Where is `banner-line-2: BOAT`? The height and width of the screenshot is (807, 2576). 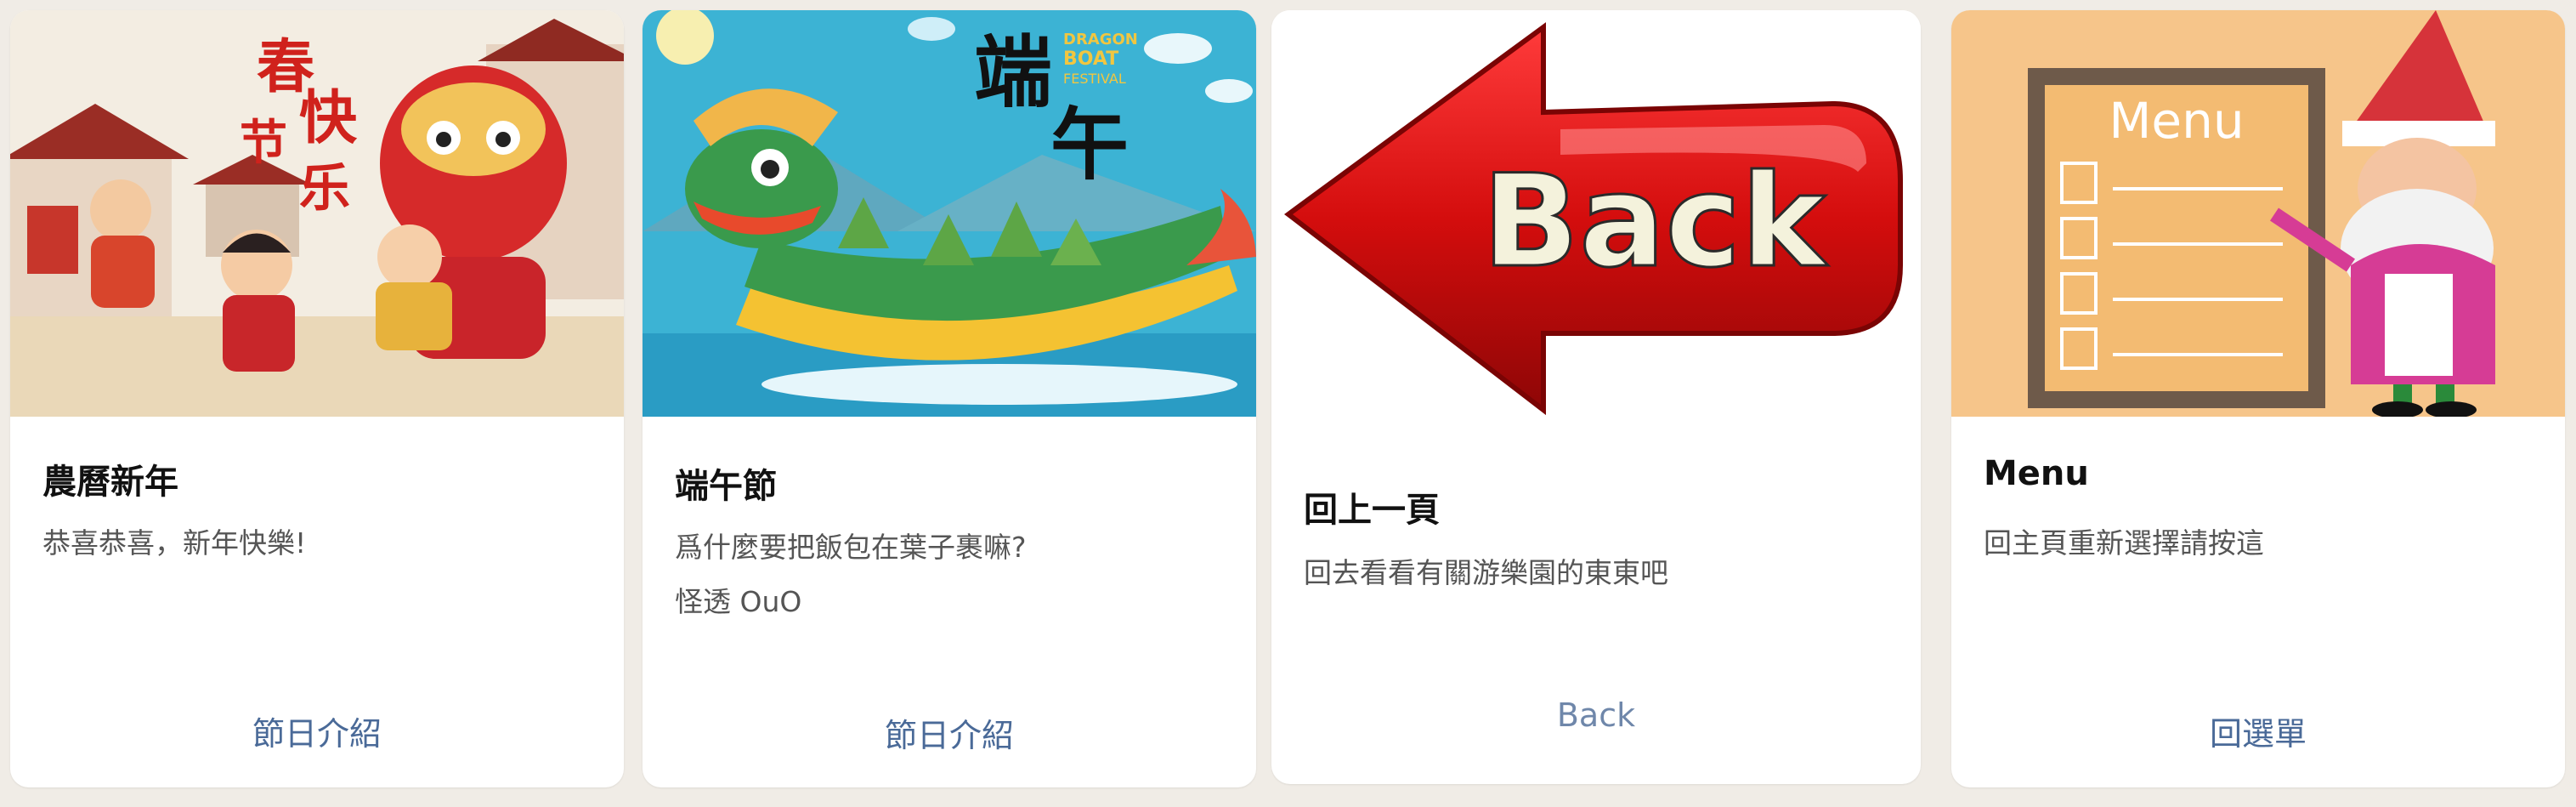 banner-line-2: BOAT is located at coordinates (1090, 59).